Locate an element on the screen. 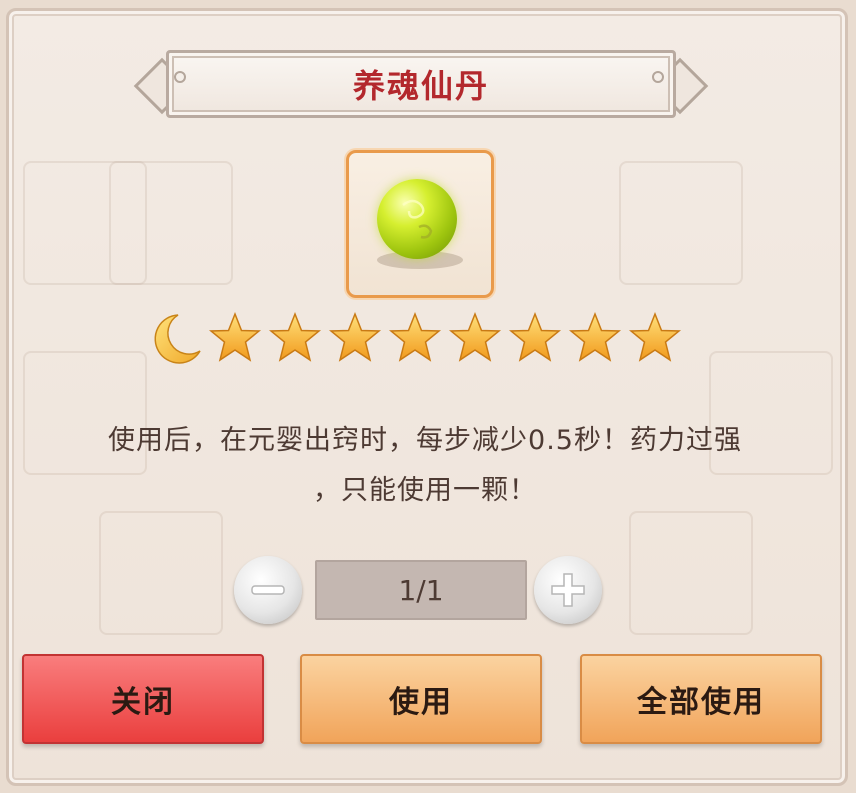  quantity-value: 1/1 is located at coordinates (421, 590).